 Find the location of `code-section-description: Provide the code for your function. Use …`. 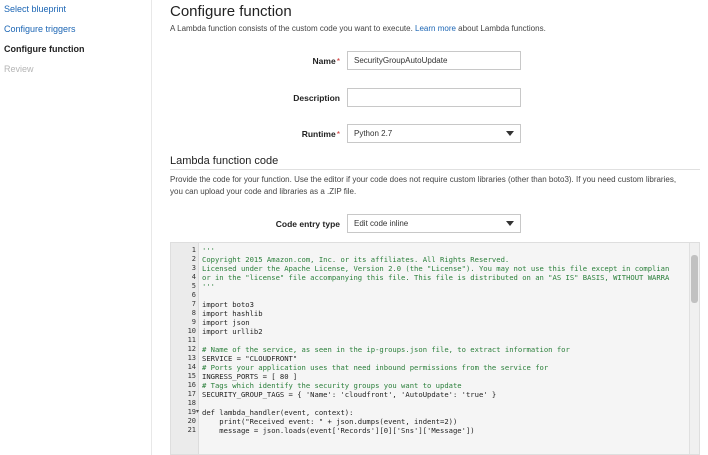

code-section-description: Provide the code for your function. Use … is located at coordinates (423, 185).